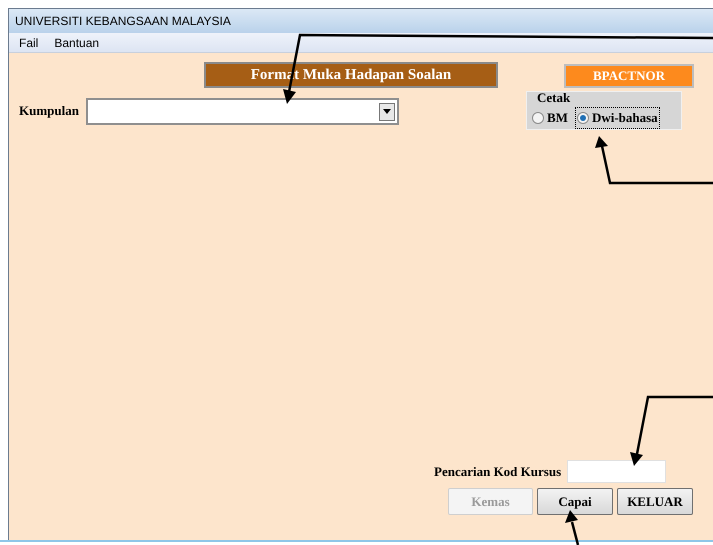  What do you see at coordinates (49, 111) in the screenshot?
I see `group-label: Kumpulan` at bounding box center [49, 111].